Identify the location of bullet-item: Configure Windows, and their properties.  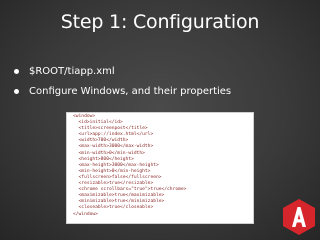
(122, 91).